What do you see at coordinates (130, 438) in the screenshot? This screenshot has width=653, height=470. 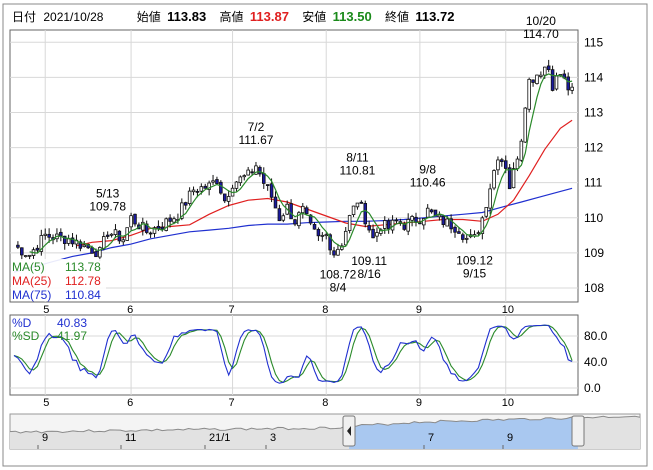 I see `navigator-tick-label: 11` at bounding box center [130, 438].